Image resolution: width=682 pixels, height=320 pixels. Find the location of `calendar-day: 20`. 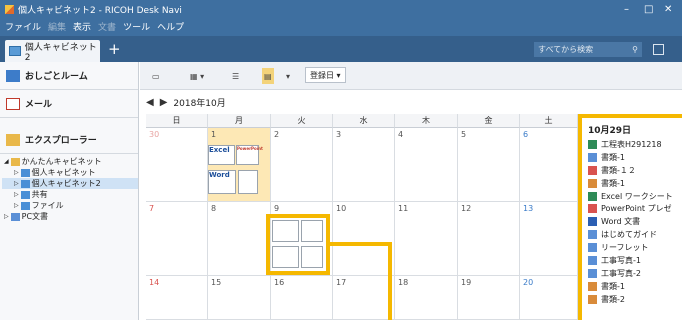

calendar-day: 20 is located at coordinates (549, 298).